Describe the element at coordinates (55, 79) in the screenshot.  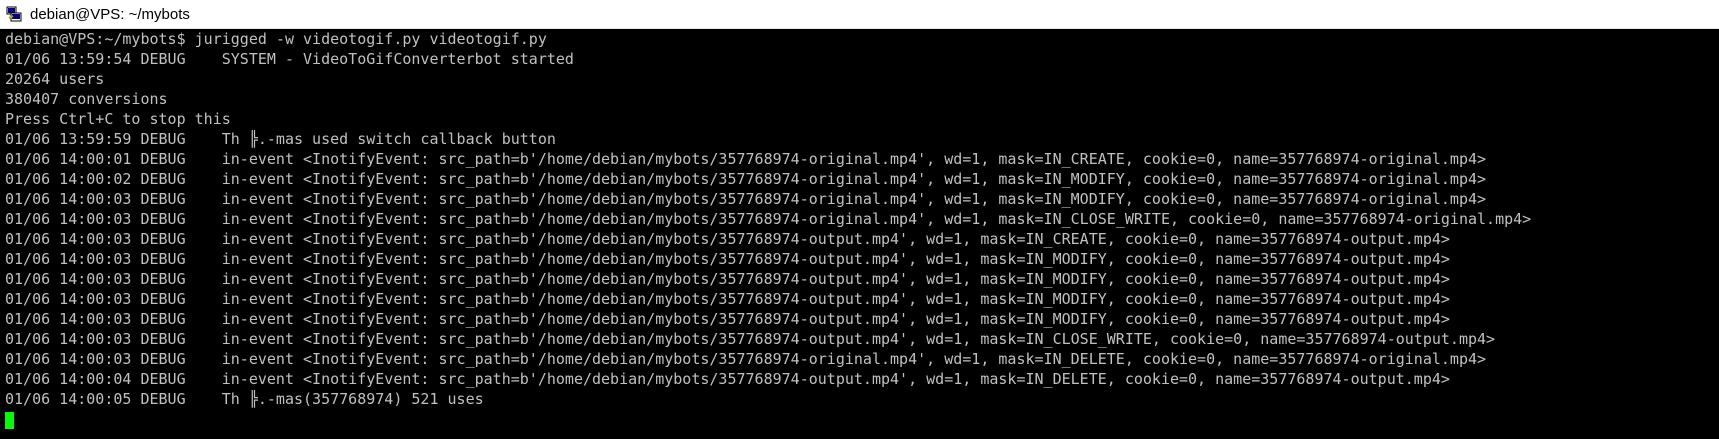
I see `terminal-line: 20264 users` at that location.